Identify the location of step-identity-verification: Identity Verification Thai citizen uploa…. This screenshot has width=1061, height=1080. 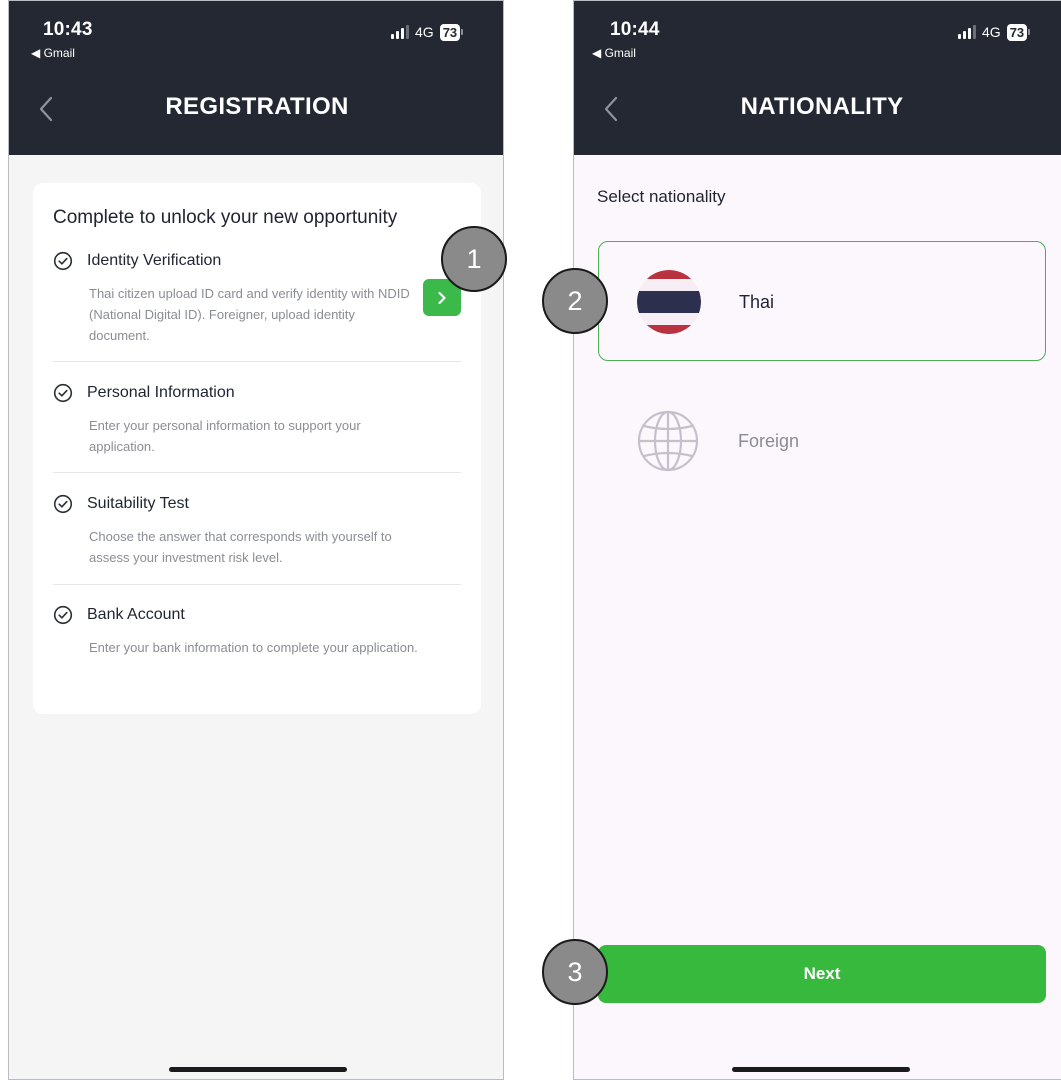
(257, 298).